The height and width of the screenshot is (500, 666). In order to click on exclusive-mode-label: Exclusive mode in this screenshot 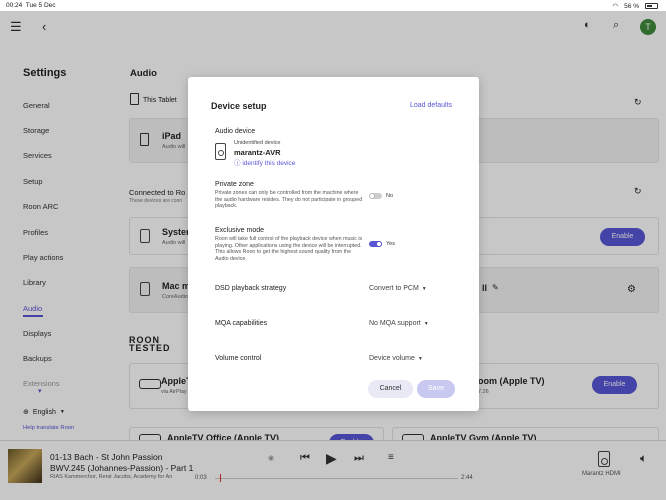, I will do `click(240, 230)`.